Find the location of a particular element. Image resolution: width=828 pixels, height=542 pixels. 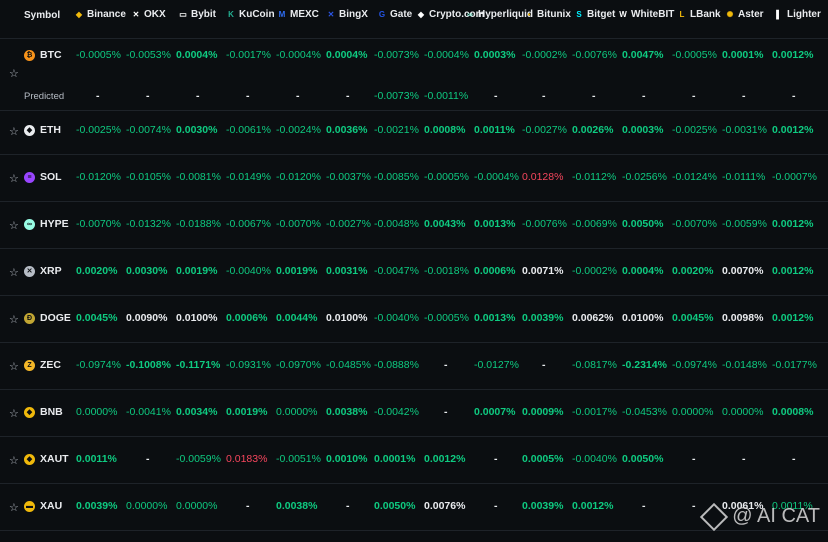

funding-rate-cell: 0.0001% is located at coordinates (742, 55).